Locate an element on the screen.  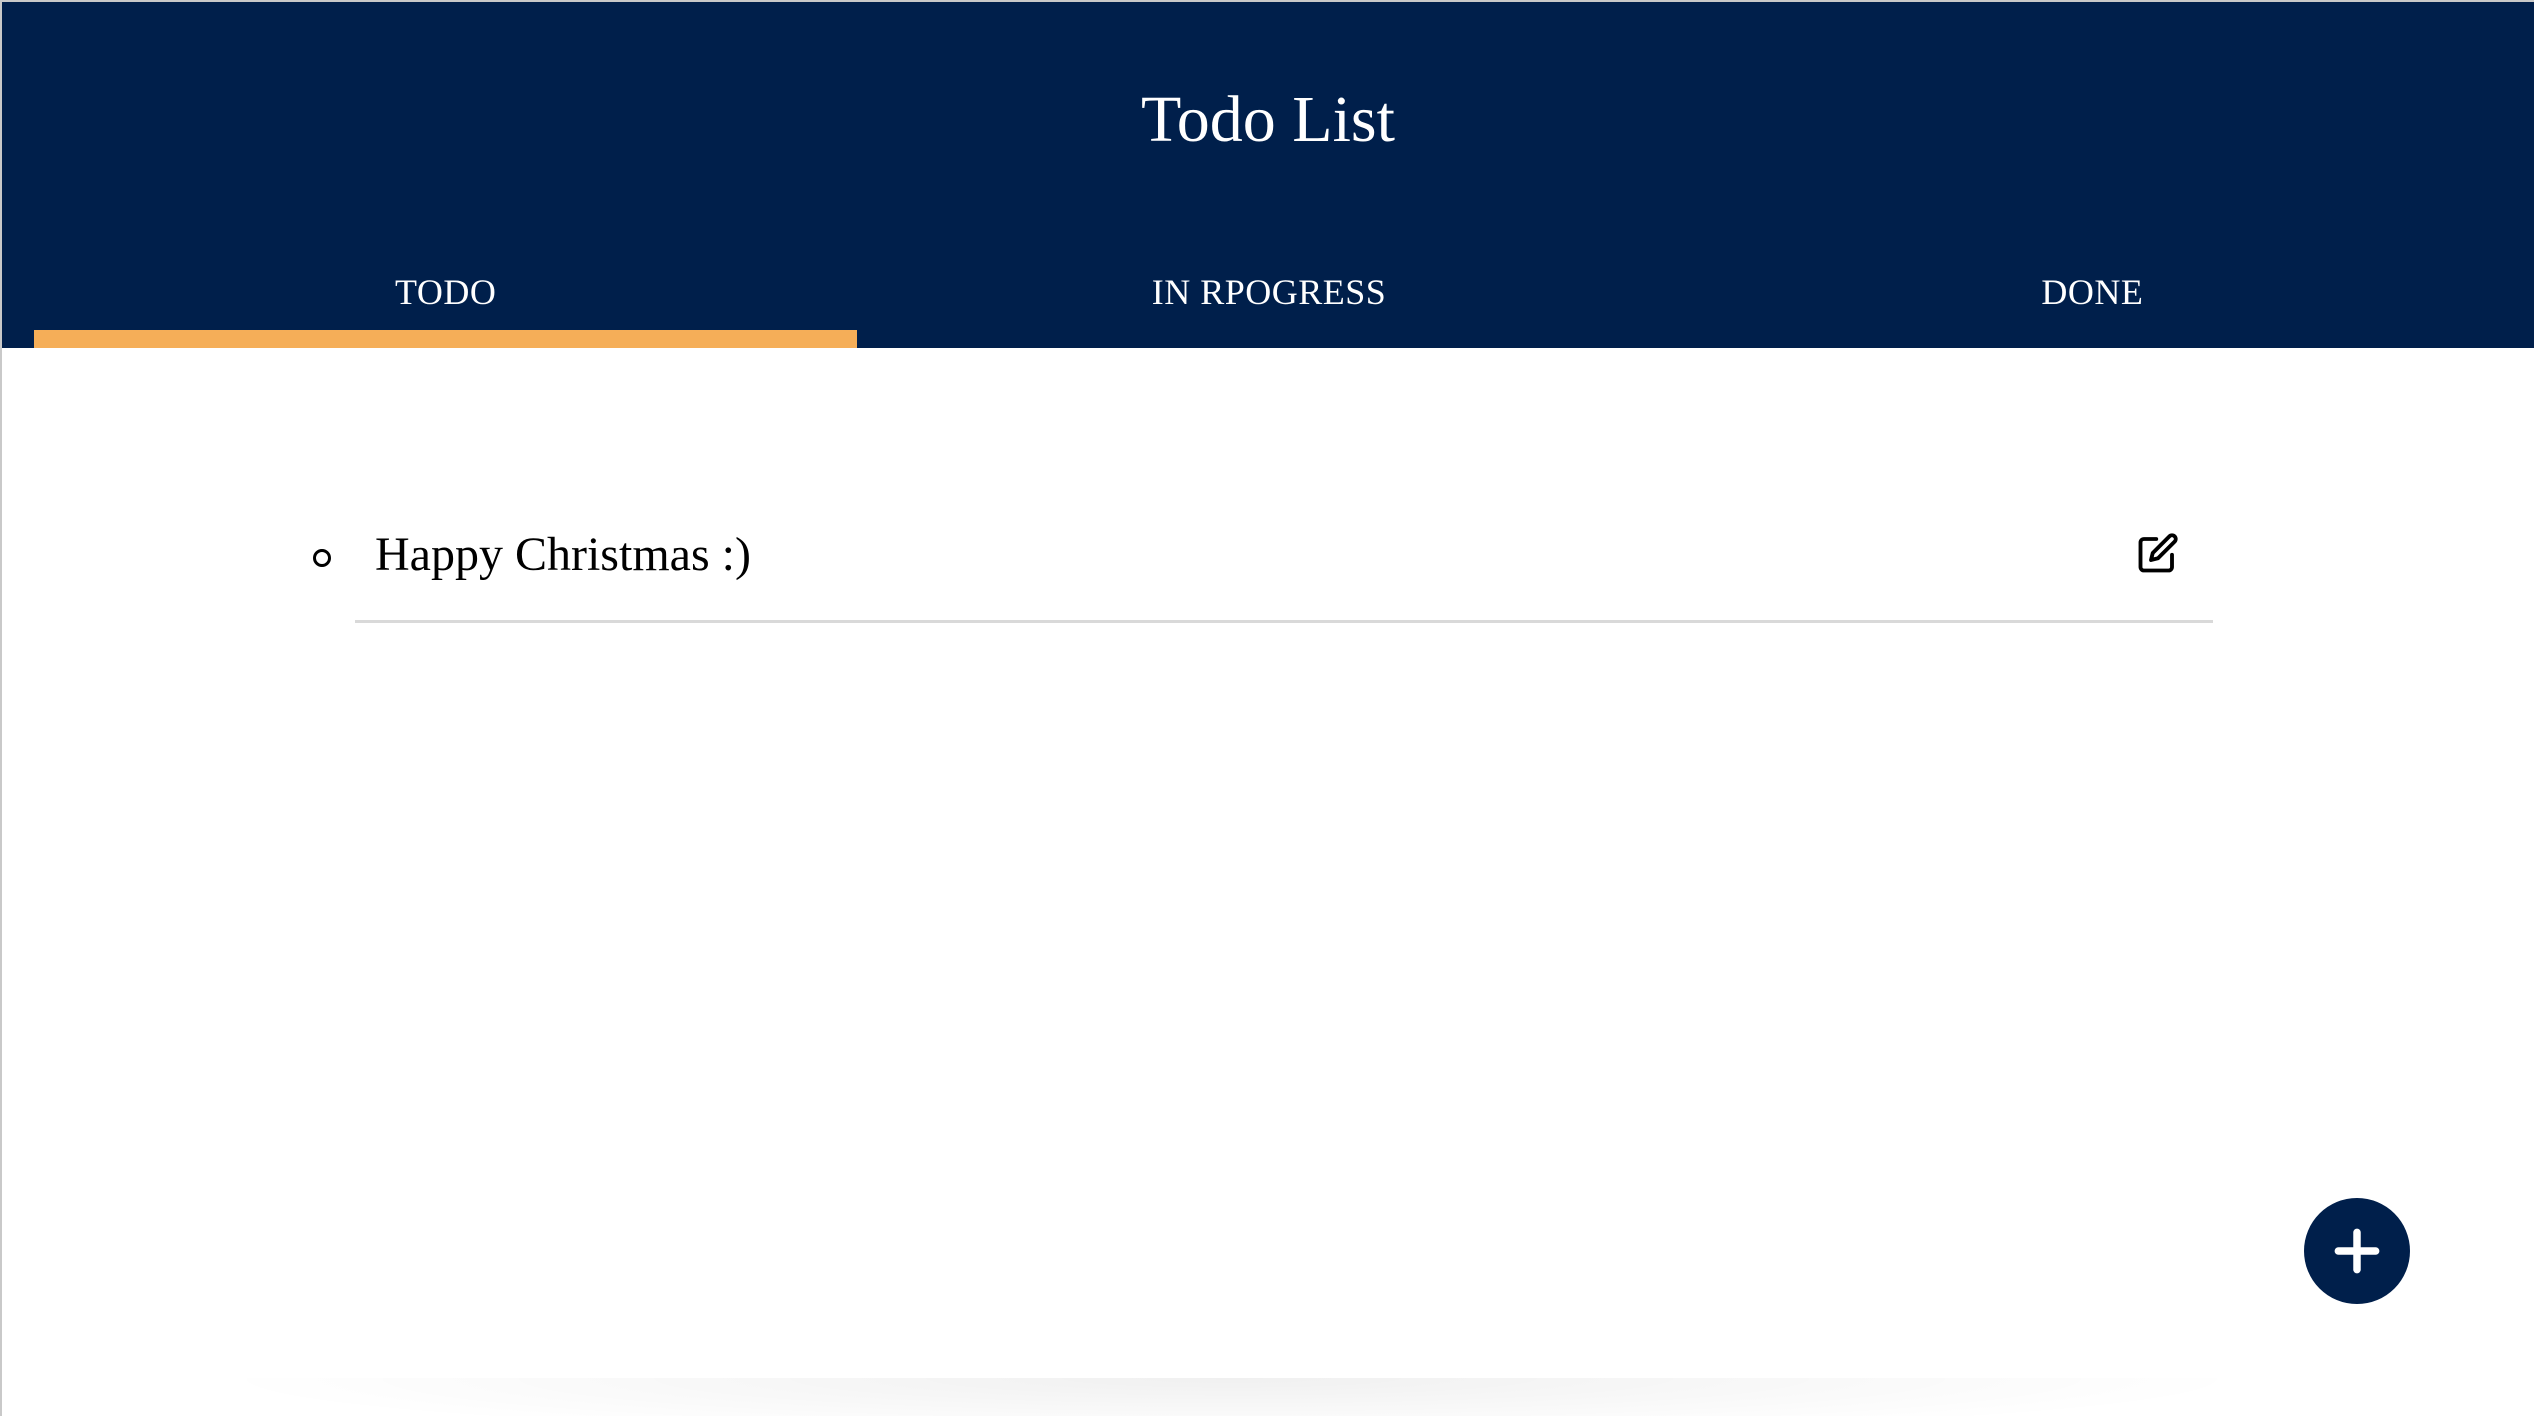
edit-icon is located at coordinates (2158, 553).